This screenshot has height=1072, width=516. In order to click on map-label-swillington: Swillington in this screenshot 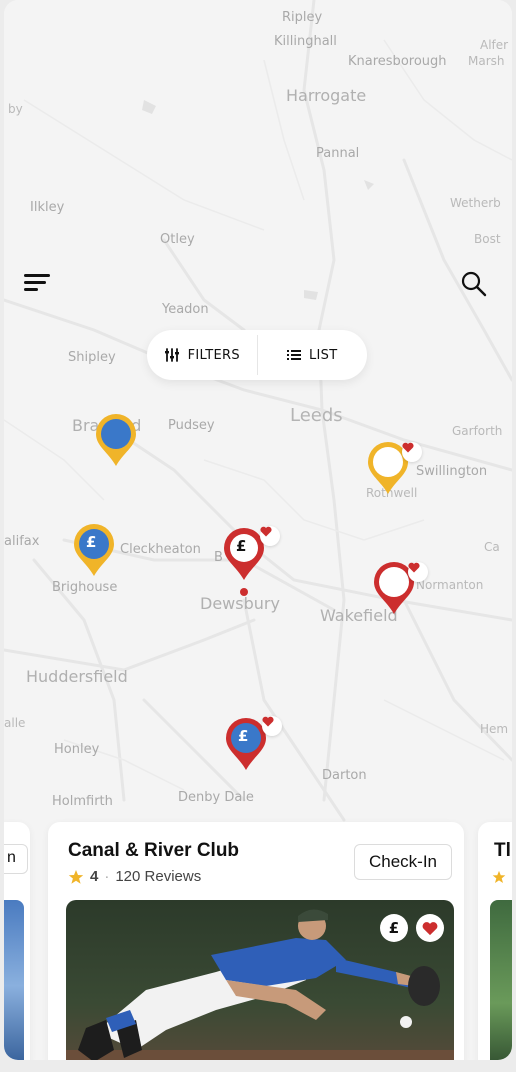, I will do `click(452, 471)`.